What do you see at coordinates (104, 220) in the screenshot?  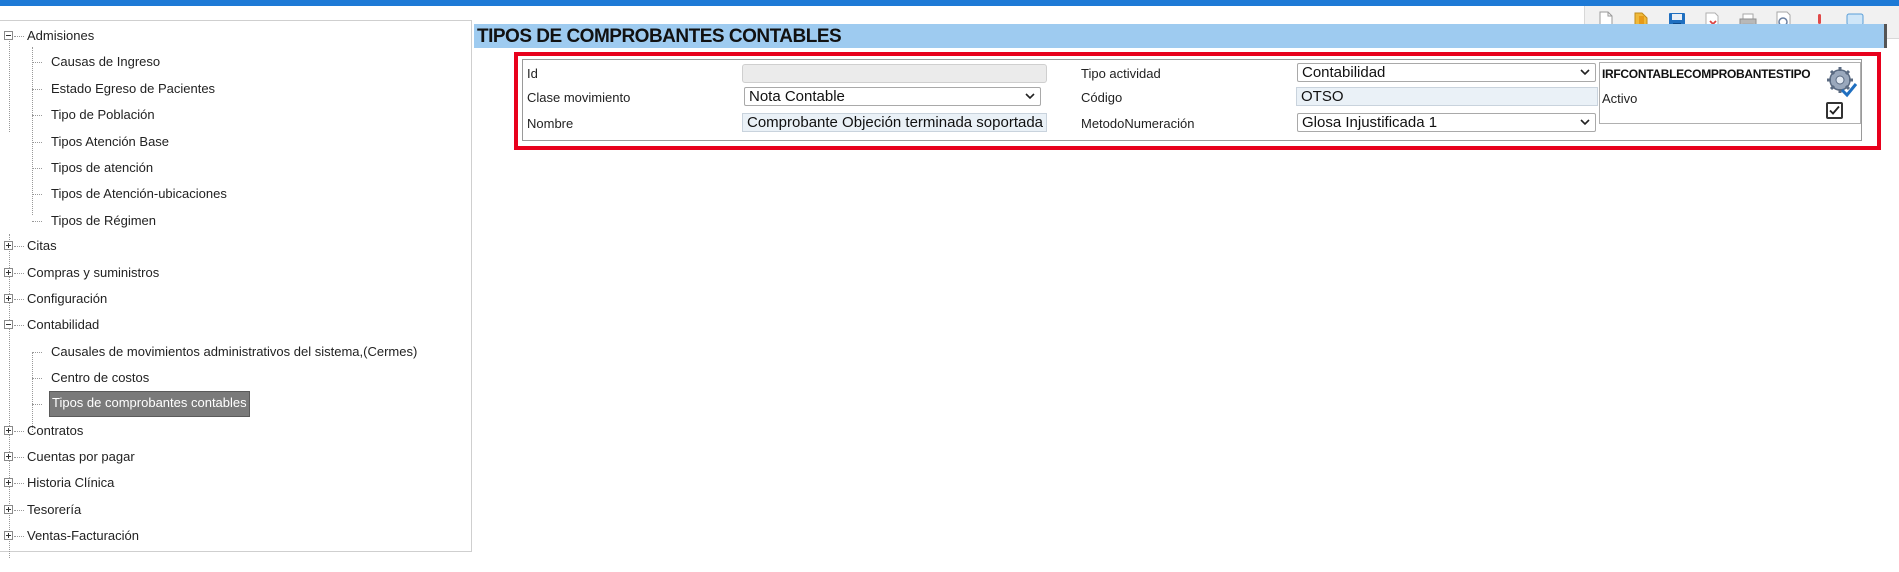 I see `tree-item-label: Tipos de Régimen` at bounding box center [104, 220].